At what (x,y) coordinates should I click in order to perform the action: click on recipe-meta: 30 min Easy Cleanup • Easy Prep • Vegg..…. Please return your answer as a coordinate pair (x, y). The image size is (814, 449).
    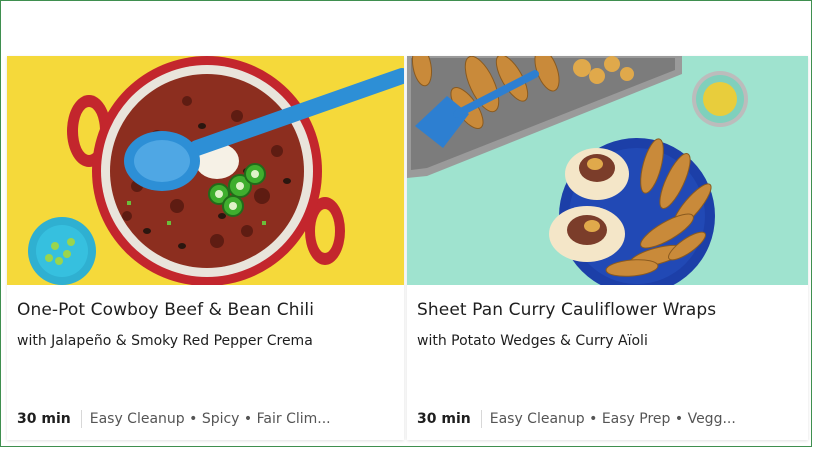
    Looking at the image, I should click on (576, 419).